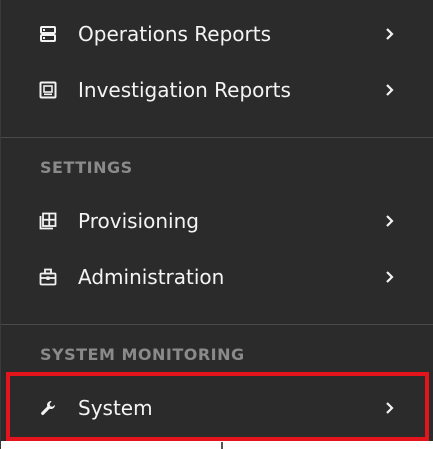 Image resolution: width=433 pixels, height=449 pixels. Describe the element at coordinates (217, 221) in the screenshot. I see `menu-item-provisioning: Provisioning` at that location.